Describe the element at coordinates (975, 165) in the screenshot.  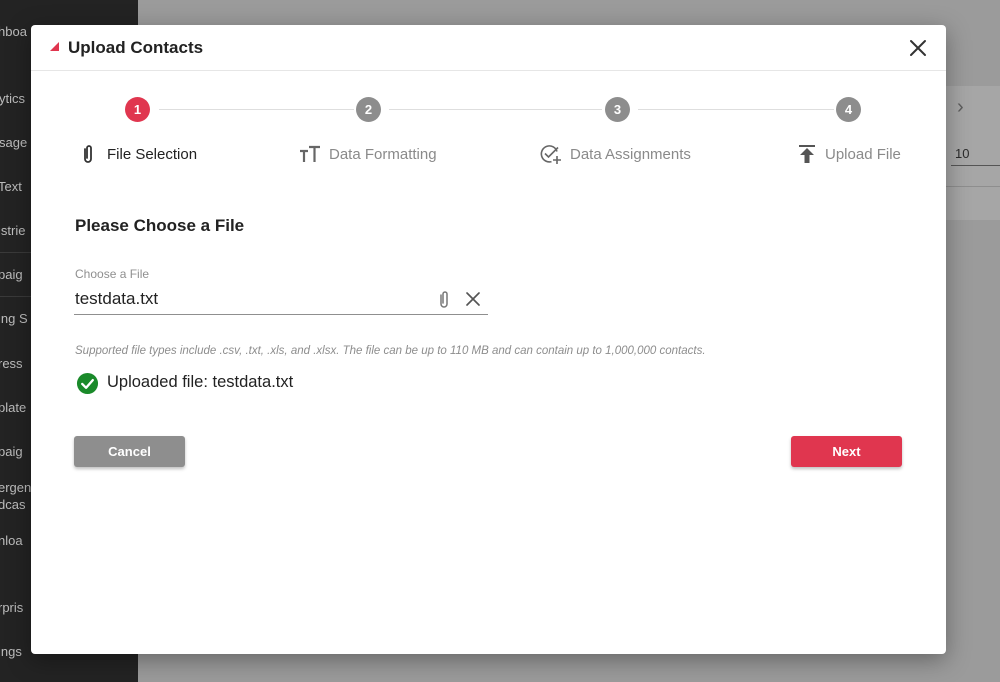
I see `background-underline` at that location.